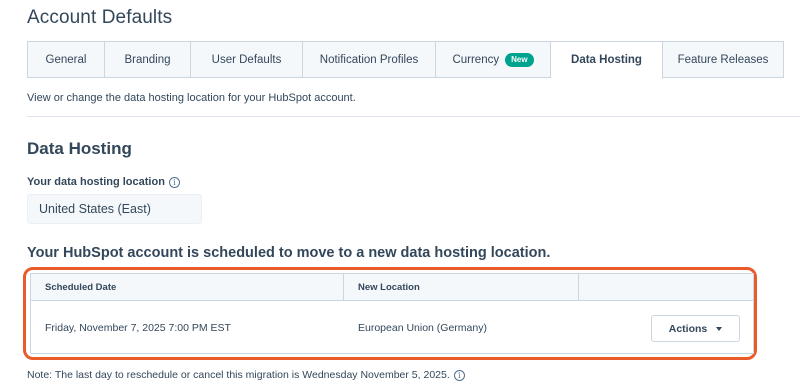  Describe the element at coordinates (96, 182) in the screenshot. I see `location-label-text: Your data hosting location` at that location.